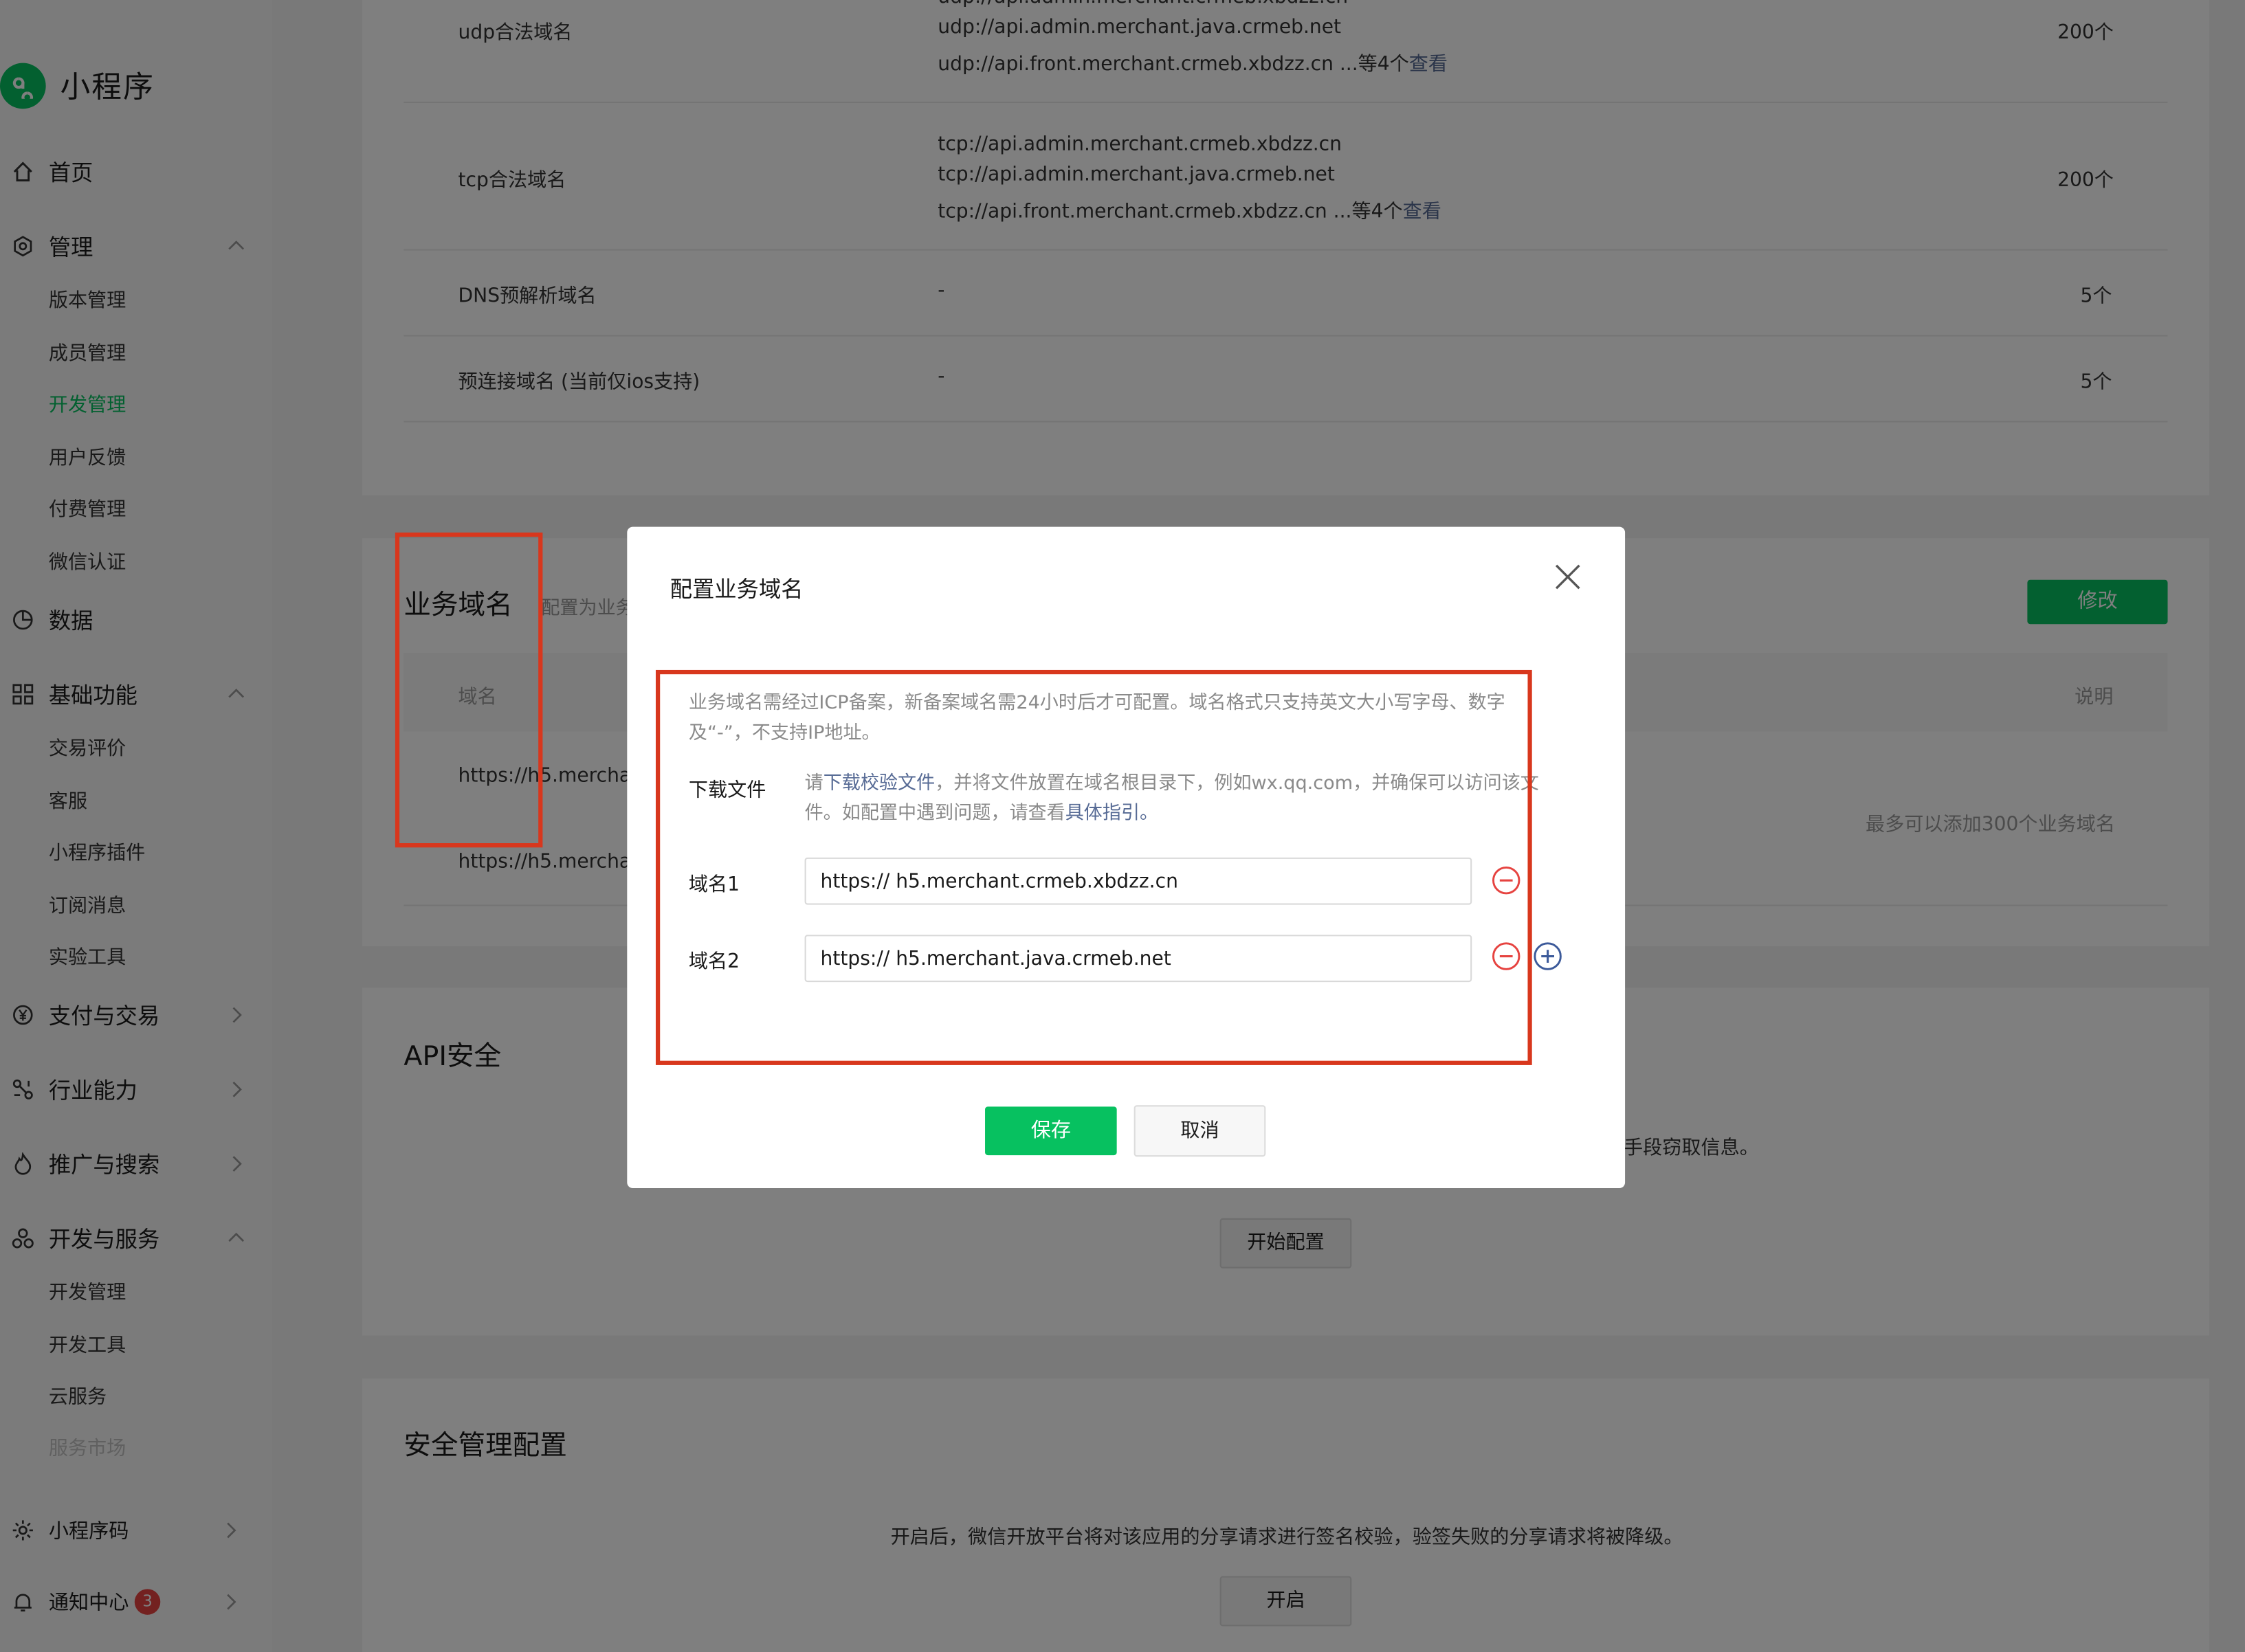 This screenshot has height=1652, width=2245. Describe the element at coordinates (1051, 1131) in the screenshot. I see `save-button: 保存` at that location.